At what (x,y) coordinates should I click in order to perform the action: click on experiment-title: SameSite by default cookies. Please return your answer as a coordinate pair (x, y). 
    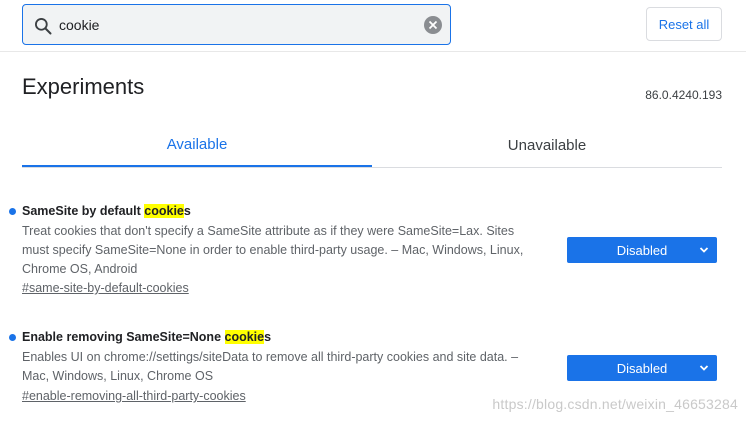
    Looking at the image, I should click on (106, 211).